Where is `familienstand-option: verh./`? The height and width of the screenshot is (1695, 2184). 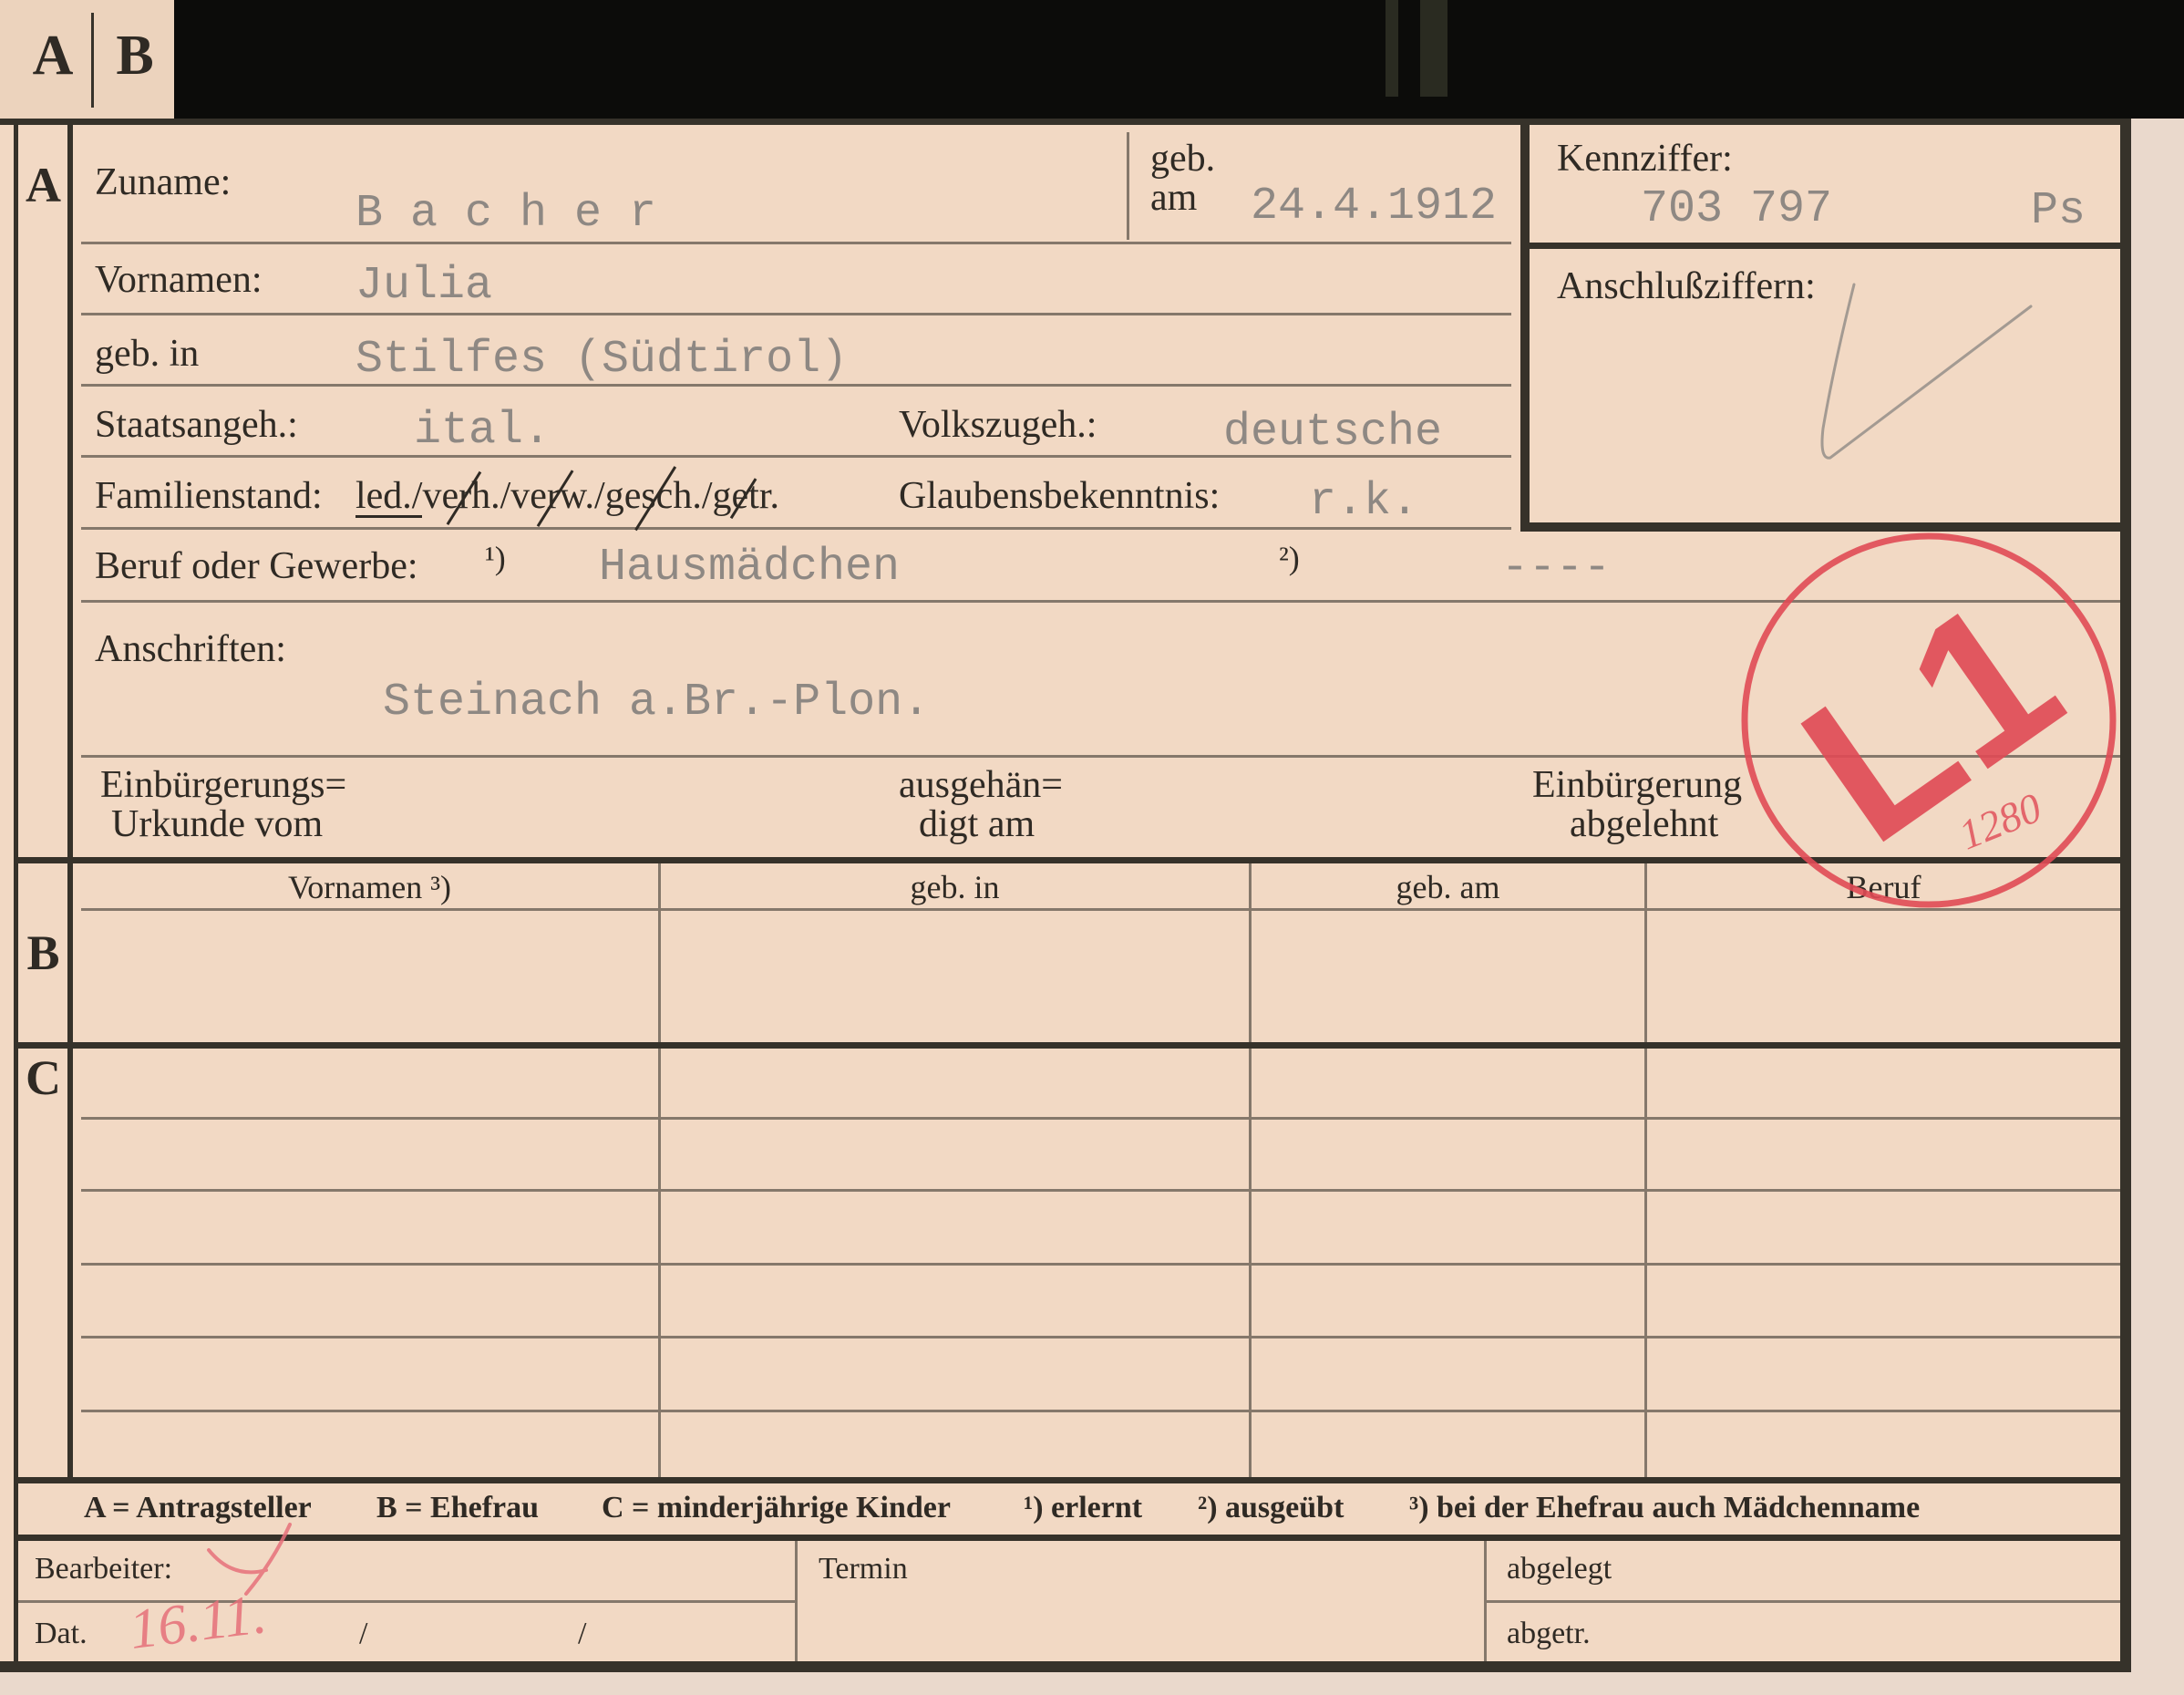 familienstand-option: verh./ is located at coordinates (467, 496).